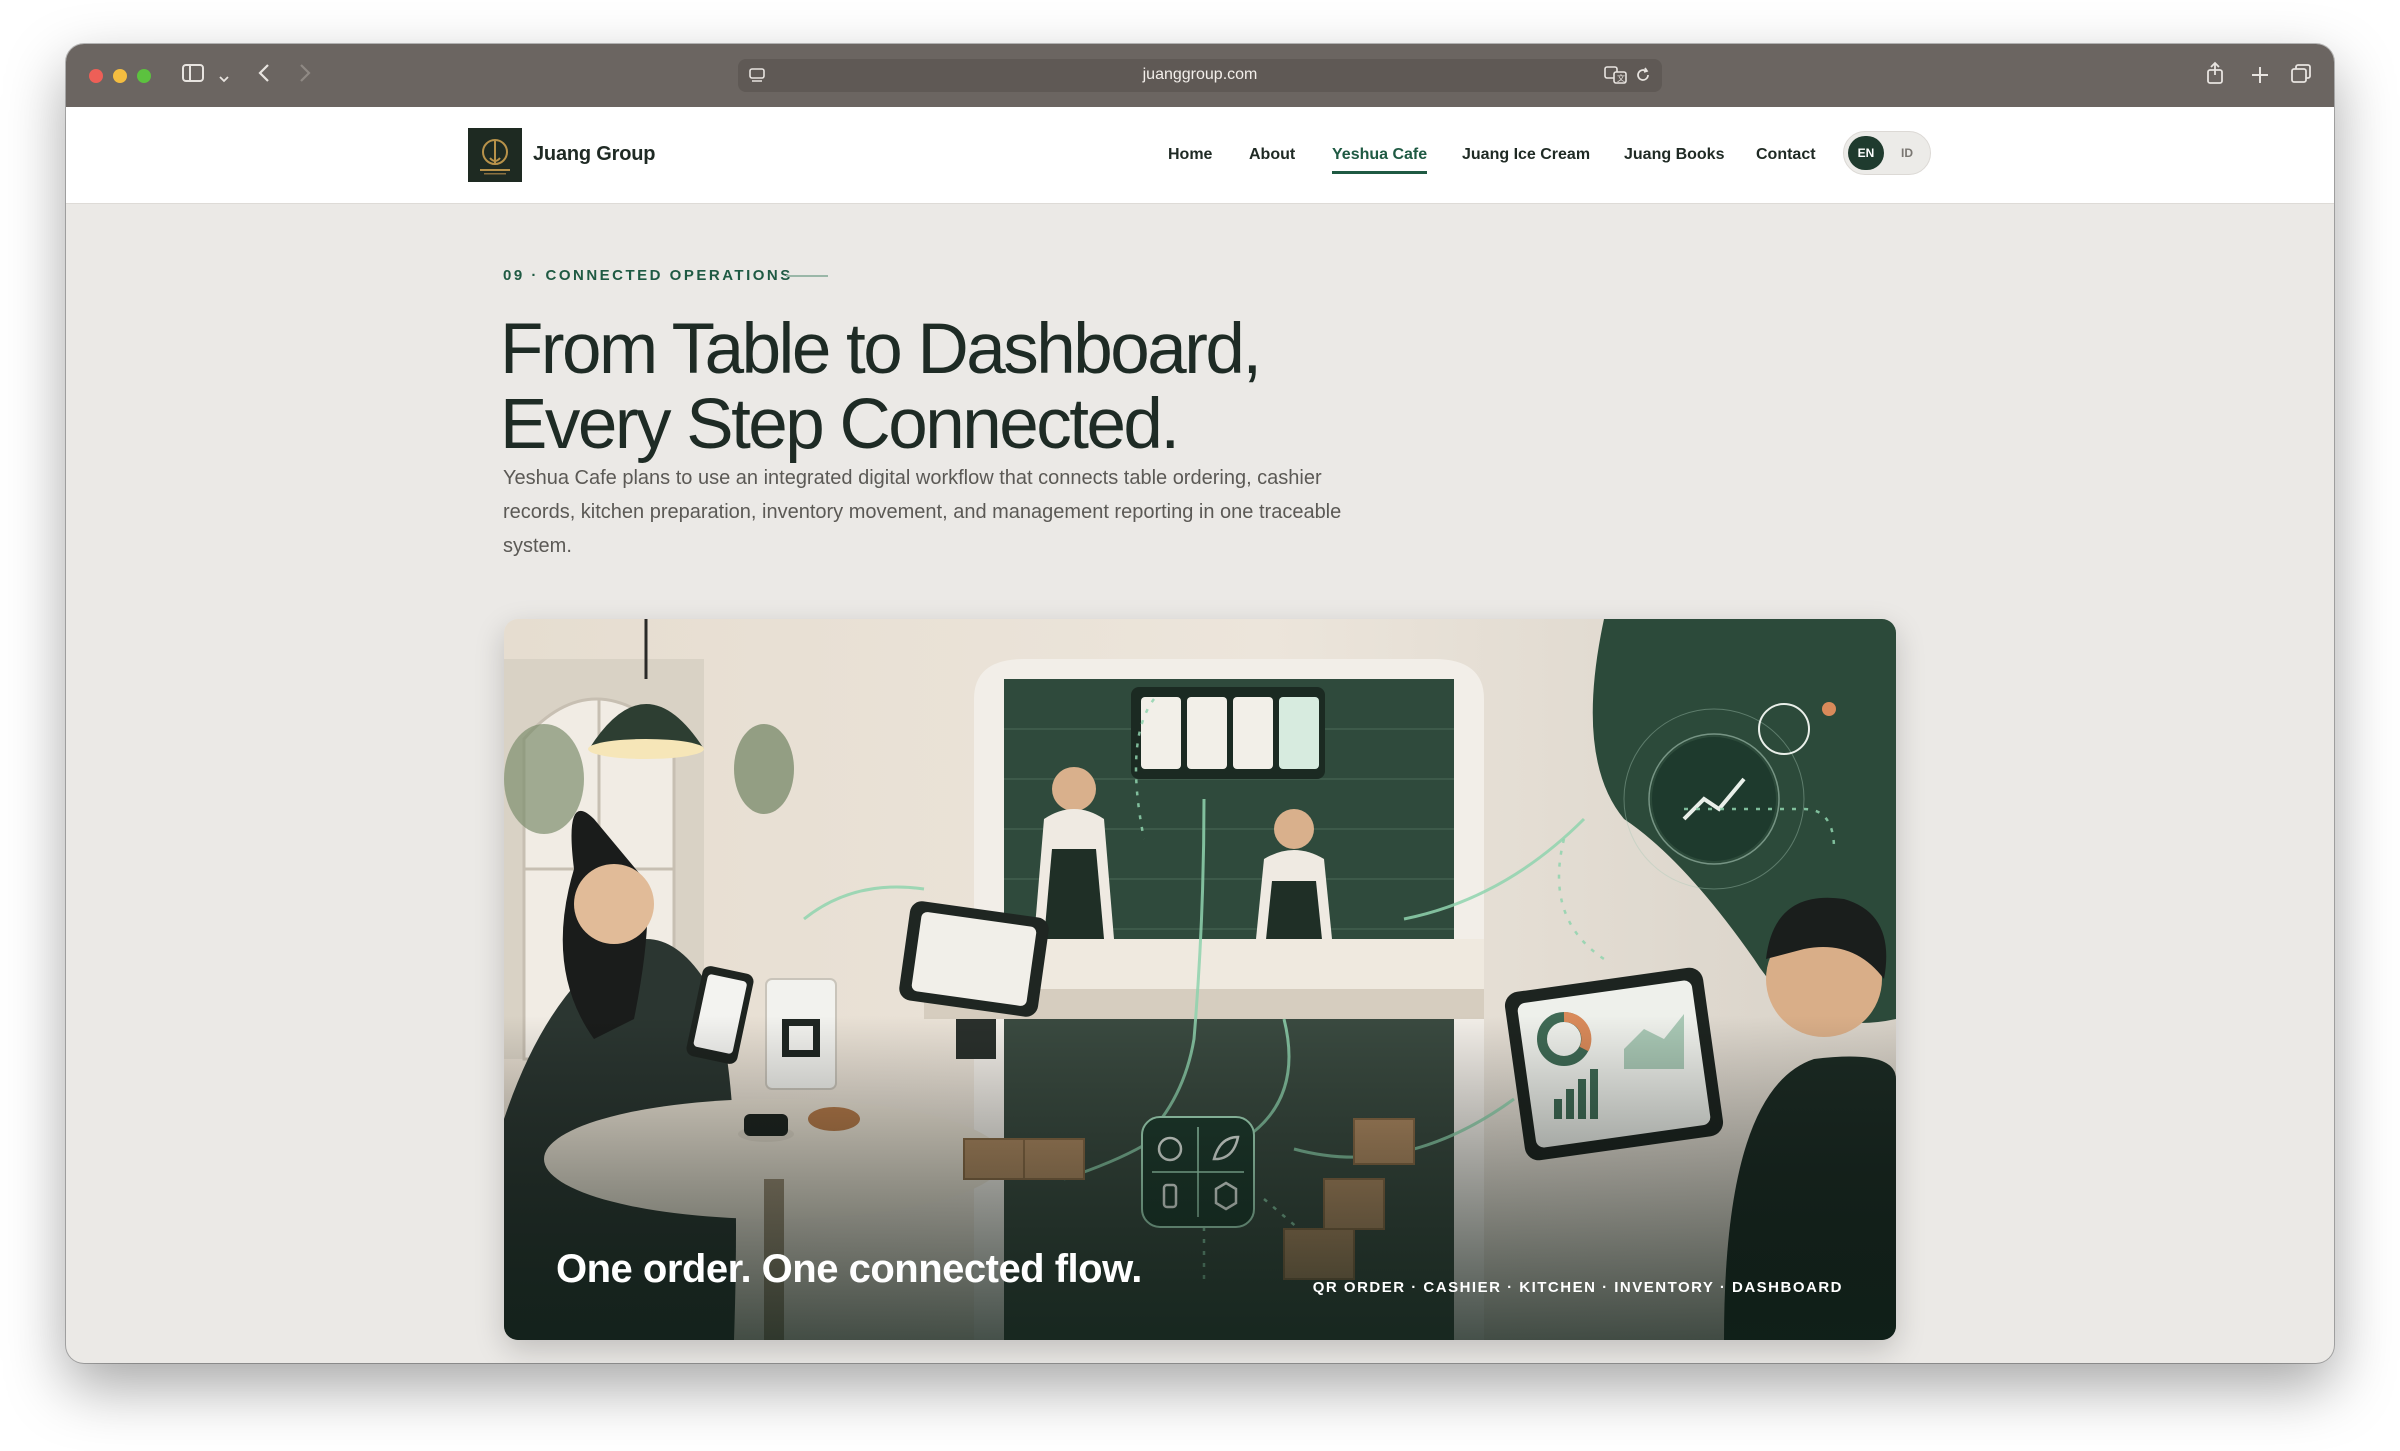 The width and height of the screenshot is (2400, 1451). Describe the element at coordinates (96, 76) in the screenshot. I see `close-window-button` at that location.